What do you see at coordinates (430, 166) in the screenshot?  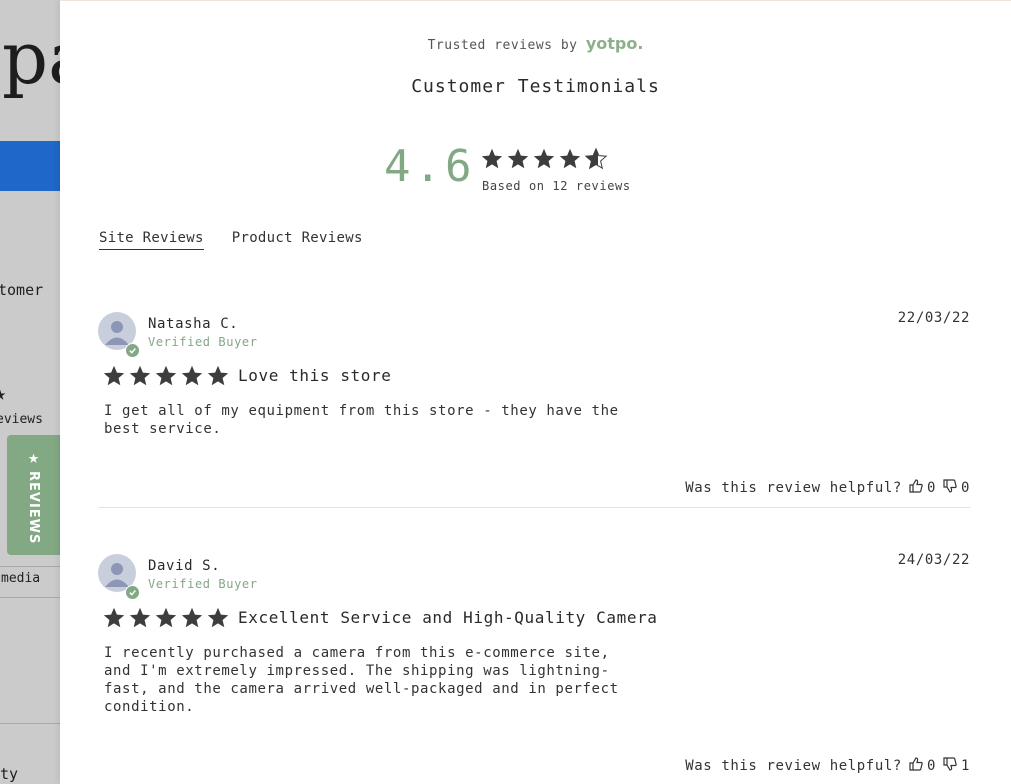 I see `average-score: 4.6` at bounding box center [430, 166].